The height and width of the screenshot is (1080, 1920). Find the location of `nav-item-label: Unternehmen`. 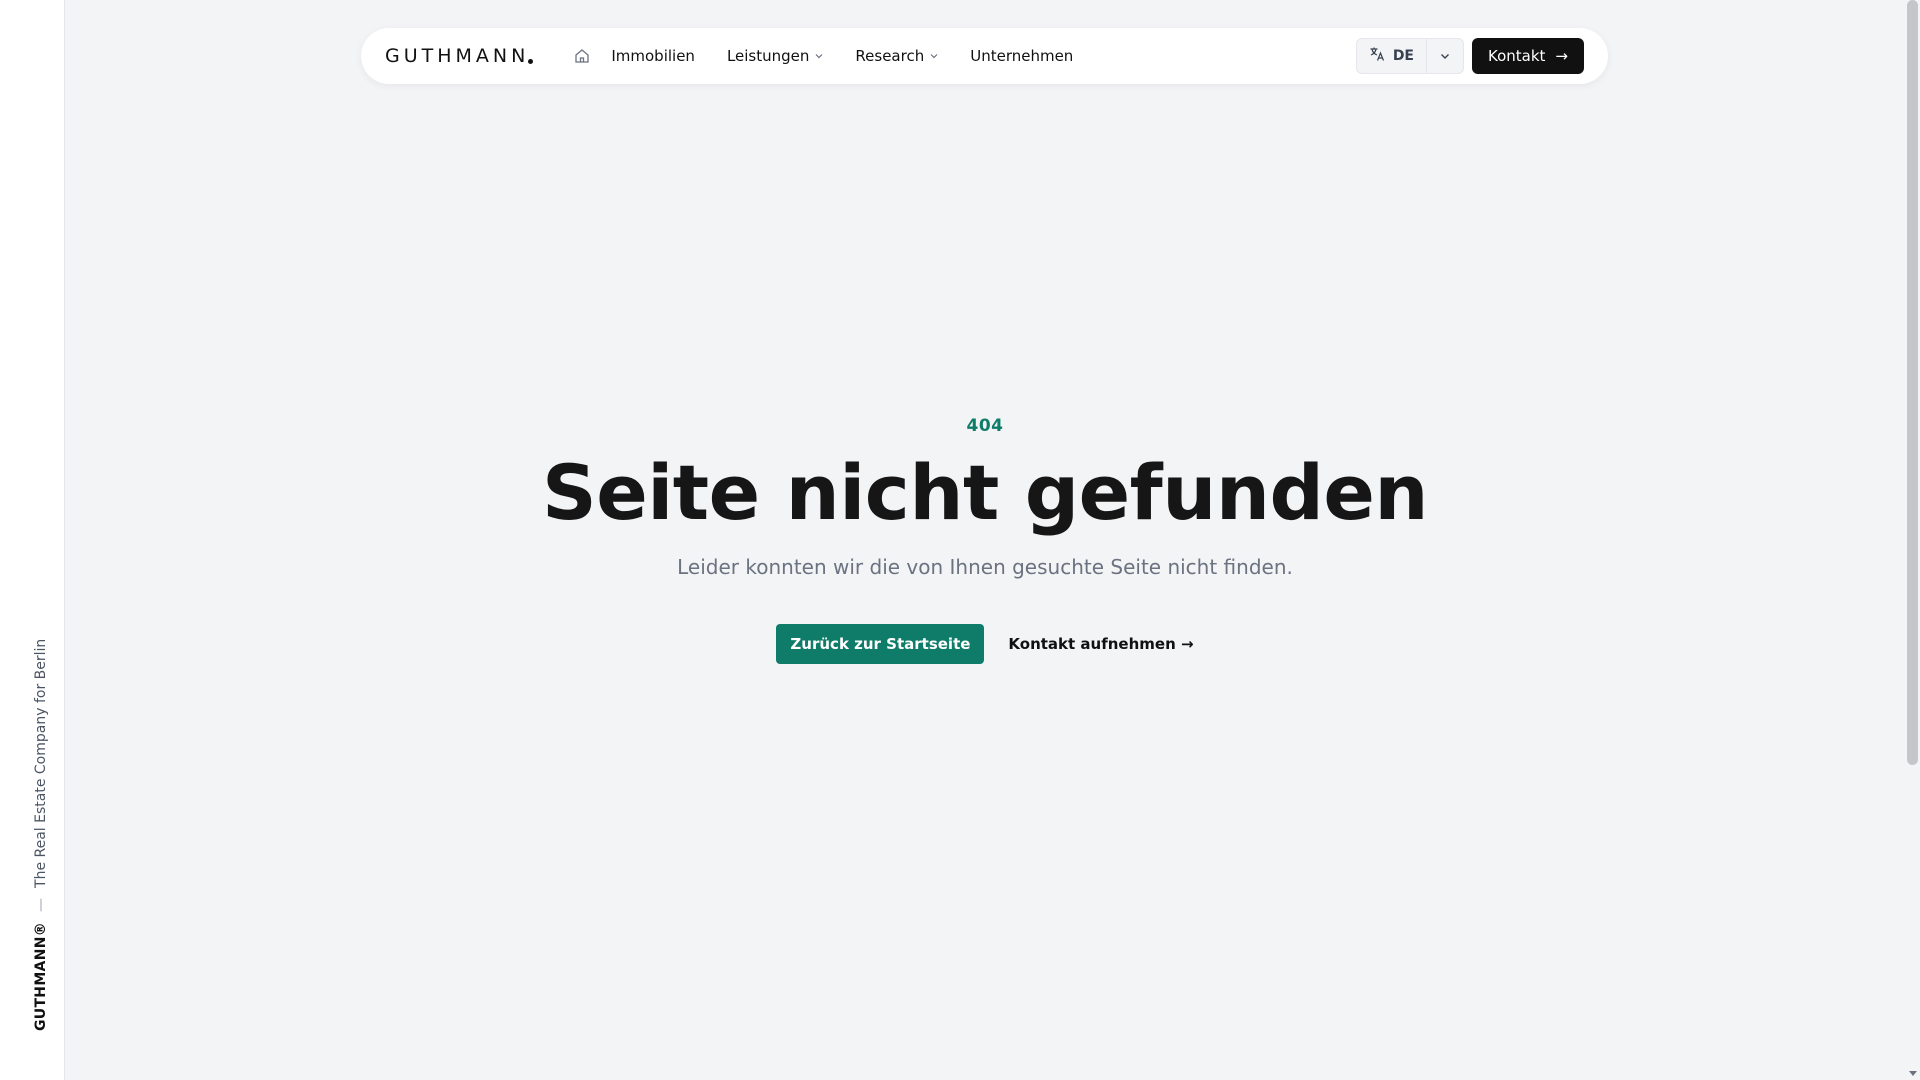

nav-item-label: Unternehmen is located at coordinates (1022, 56).